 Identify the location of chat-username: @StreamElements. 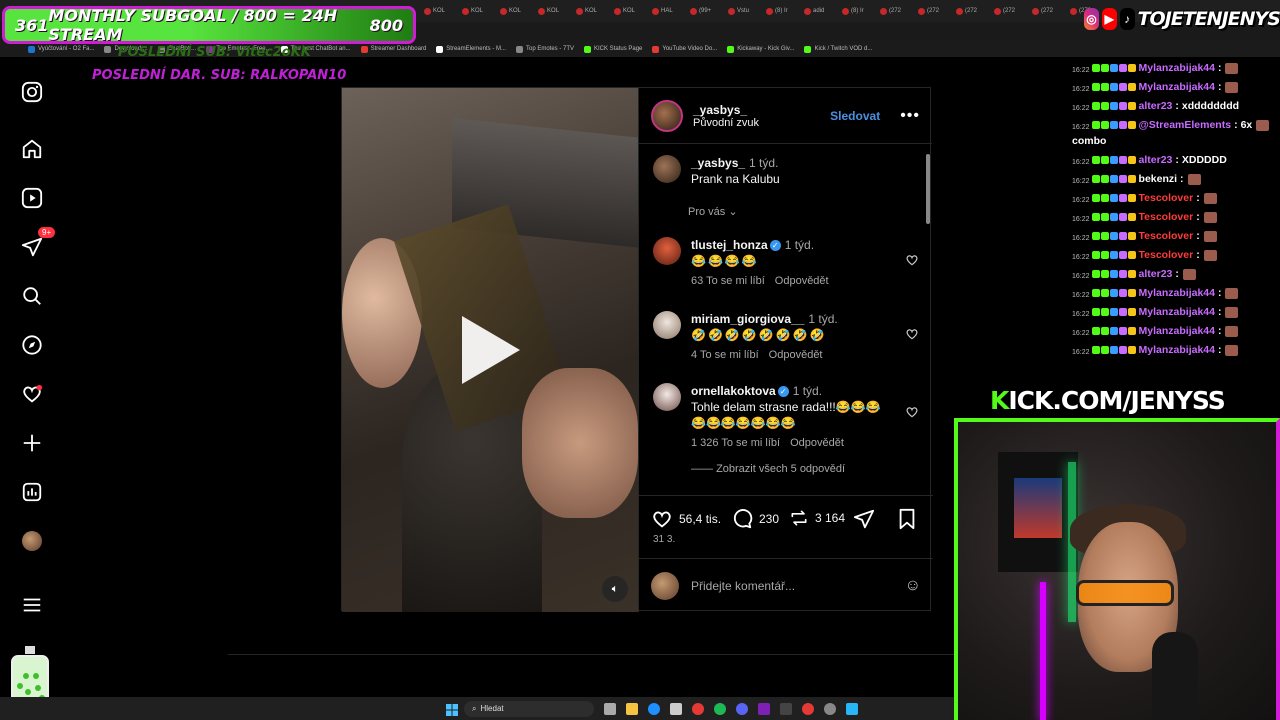
(1185, 125).